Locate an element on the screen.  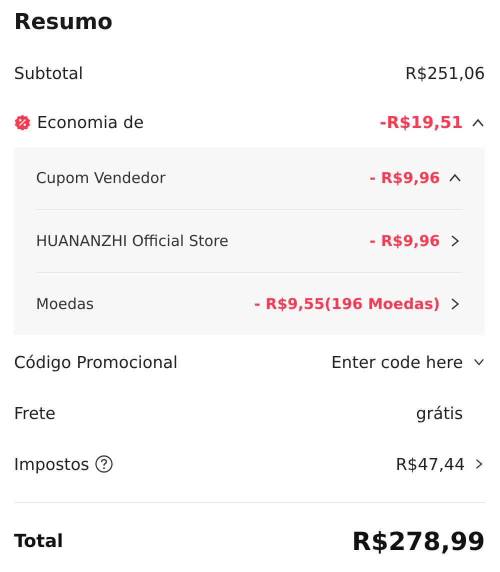
total-value: R$278,99 is located at coordinates (418, 541).